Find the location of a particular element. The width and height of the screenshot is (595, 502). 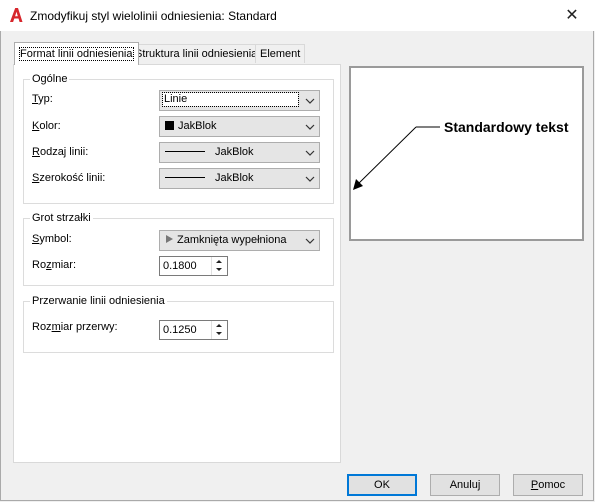

ok-button: OK is located at coordinates (382, 485).